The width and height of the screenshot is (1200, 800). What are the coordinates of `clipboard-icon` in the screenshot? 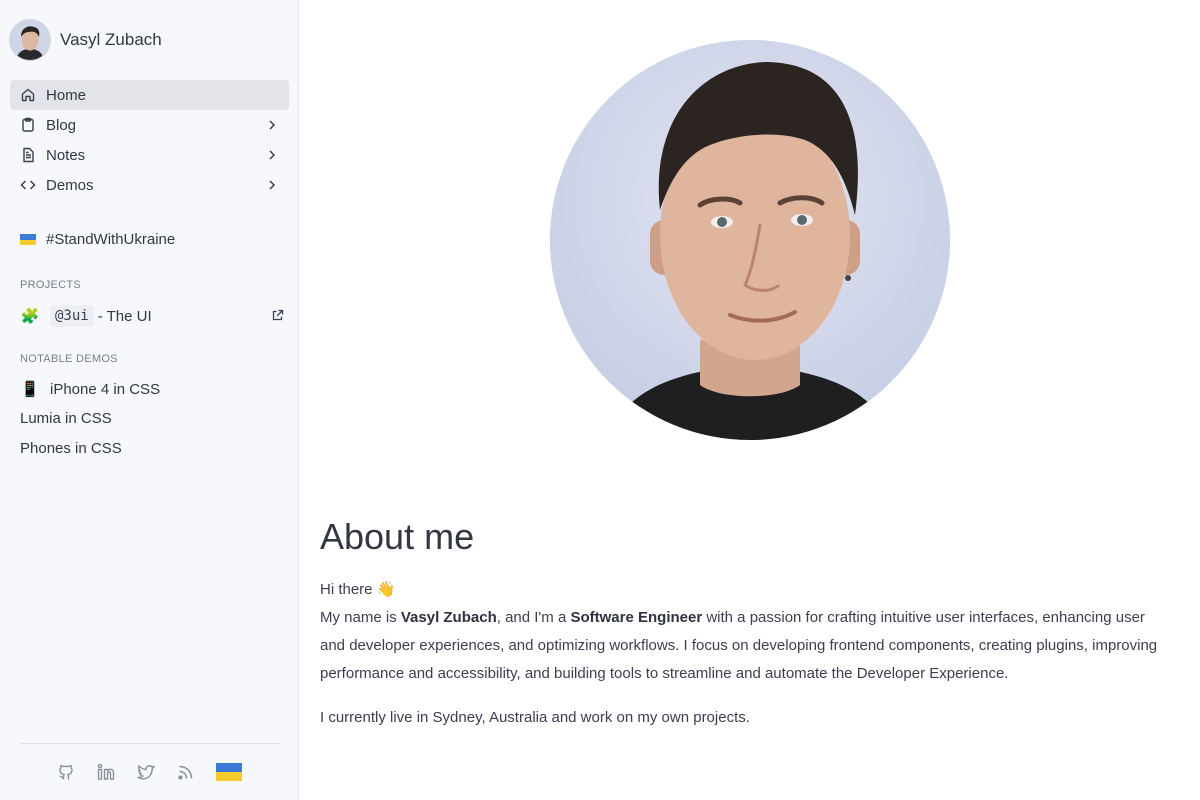 It's located at (28, 125).